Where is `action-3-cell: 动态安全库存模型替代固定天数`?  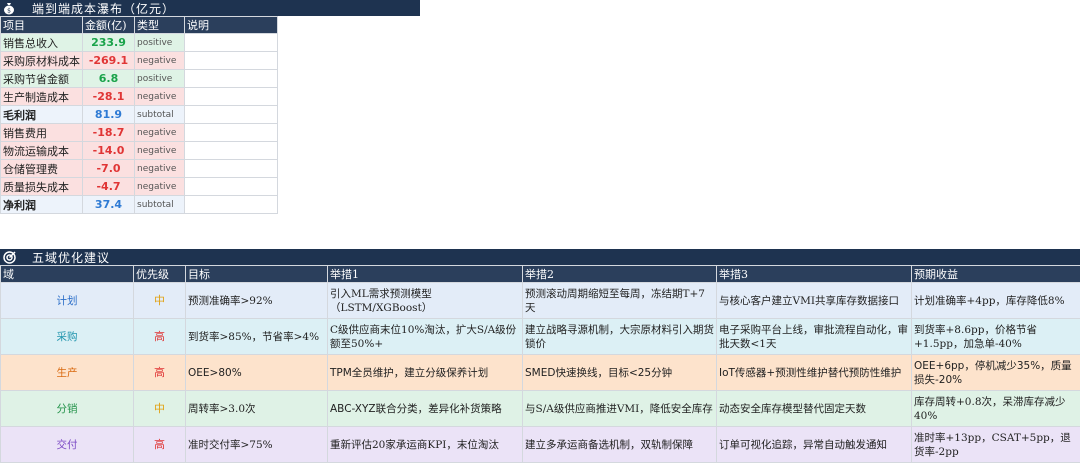 action-3-cell: 动态安全库存模型替代固定天数 is located at coordinates (814, 408).